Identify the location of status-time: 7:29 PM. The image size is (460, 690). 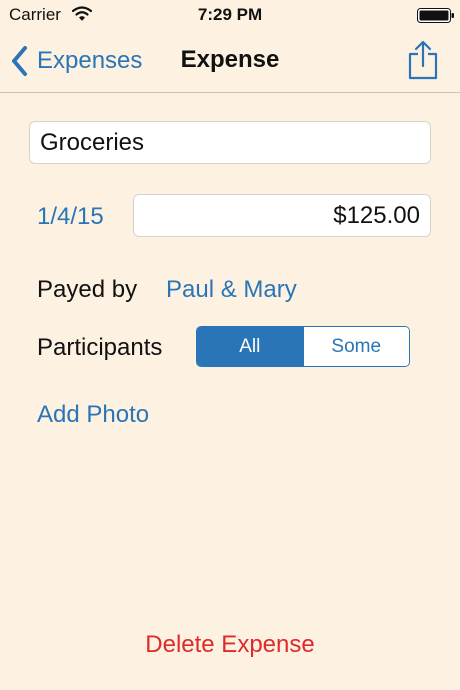
(230, 14).